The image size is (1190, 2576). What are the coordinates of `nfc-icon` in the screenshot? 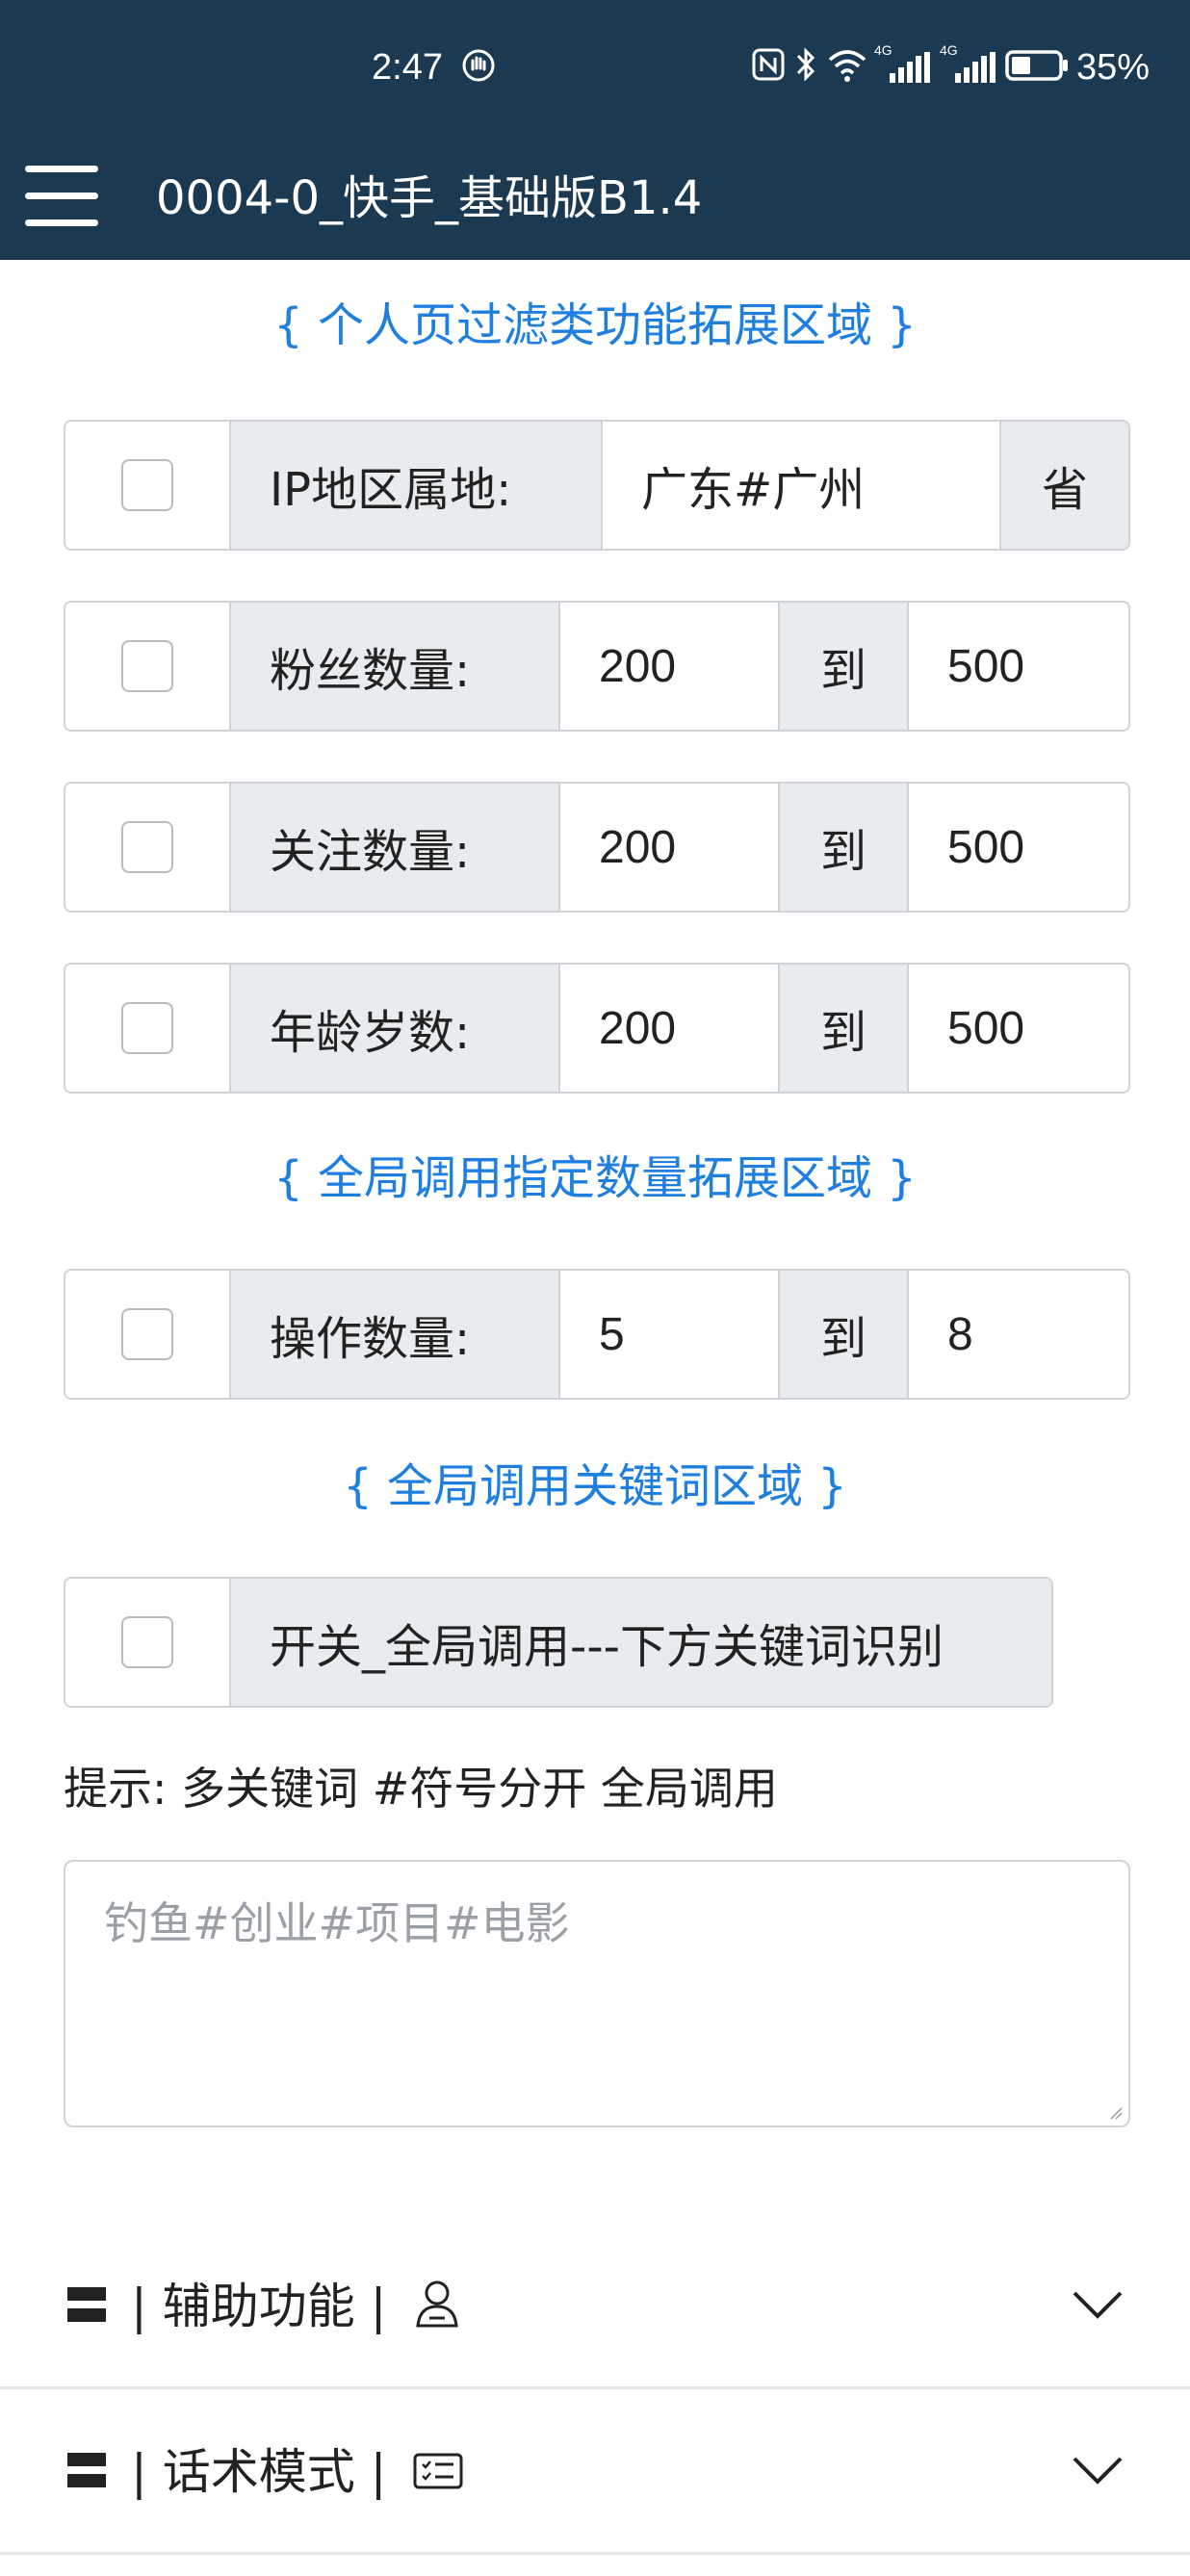 It's located at (769, 64).